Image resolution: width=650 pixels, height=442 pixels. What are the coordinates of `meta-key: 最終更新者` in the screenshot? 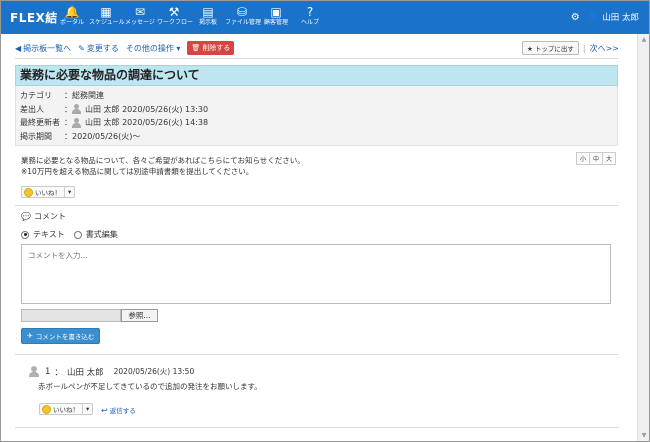 It's located at (40, 123).